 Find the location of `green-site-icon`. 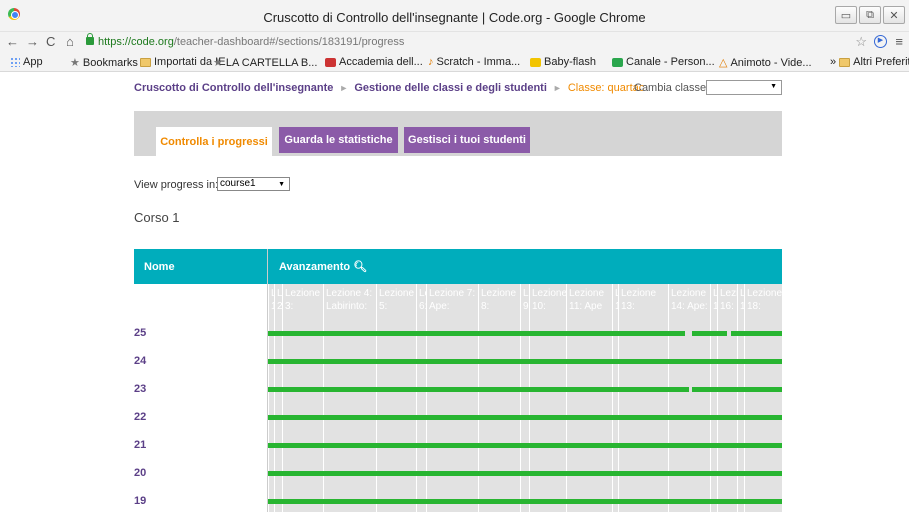

green-site-icon is located at coordinates (617, 62).